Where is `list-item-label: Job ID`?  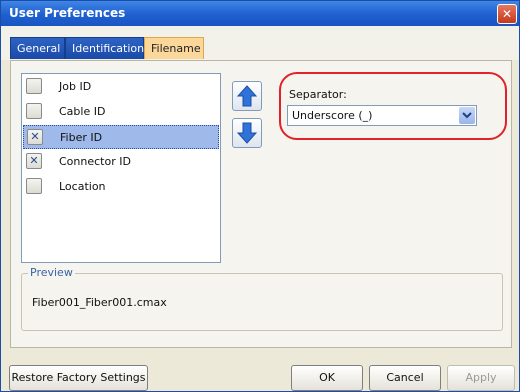 list-item-label: Job ID is located at coordinates (75, 86).